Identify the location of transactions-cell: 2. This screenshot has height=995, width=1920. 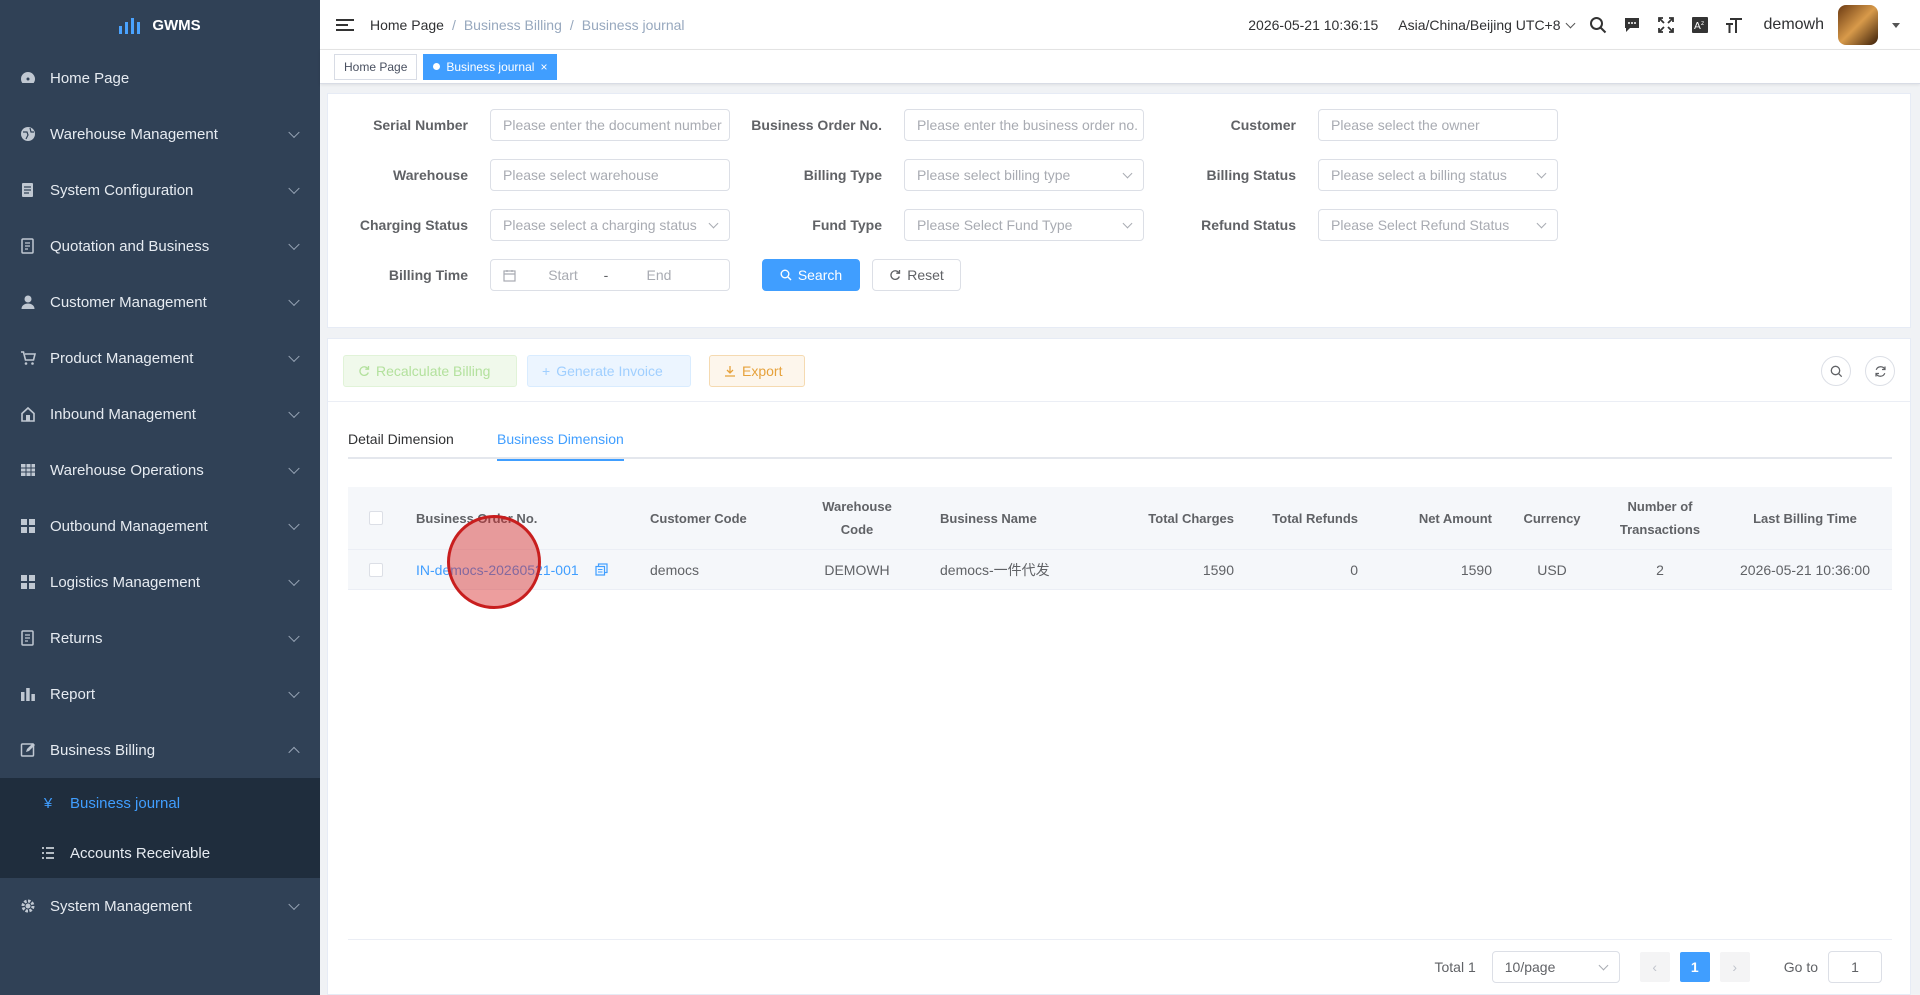
(1660, 569).